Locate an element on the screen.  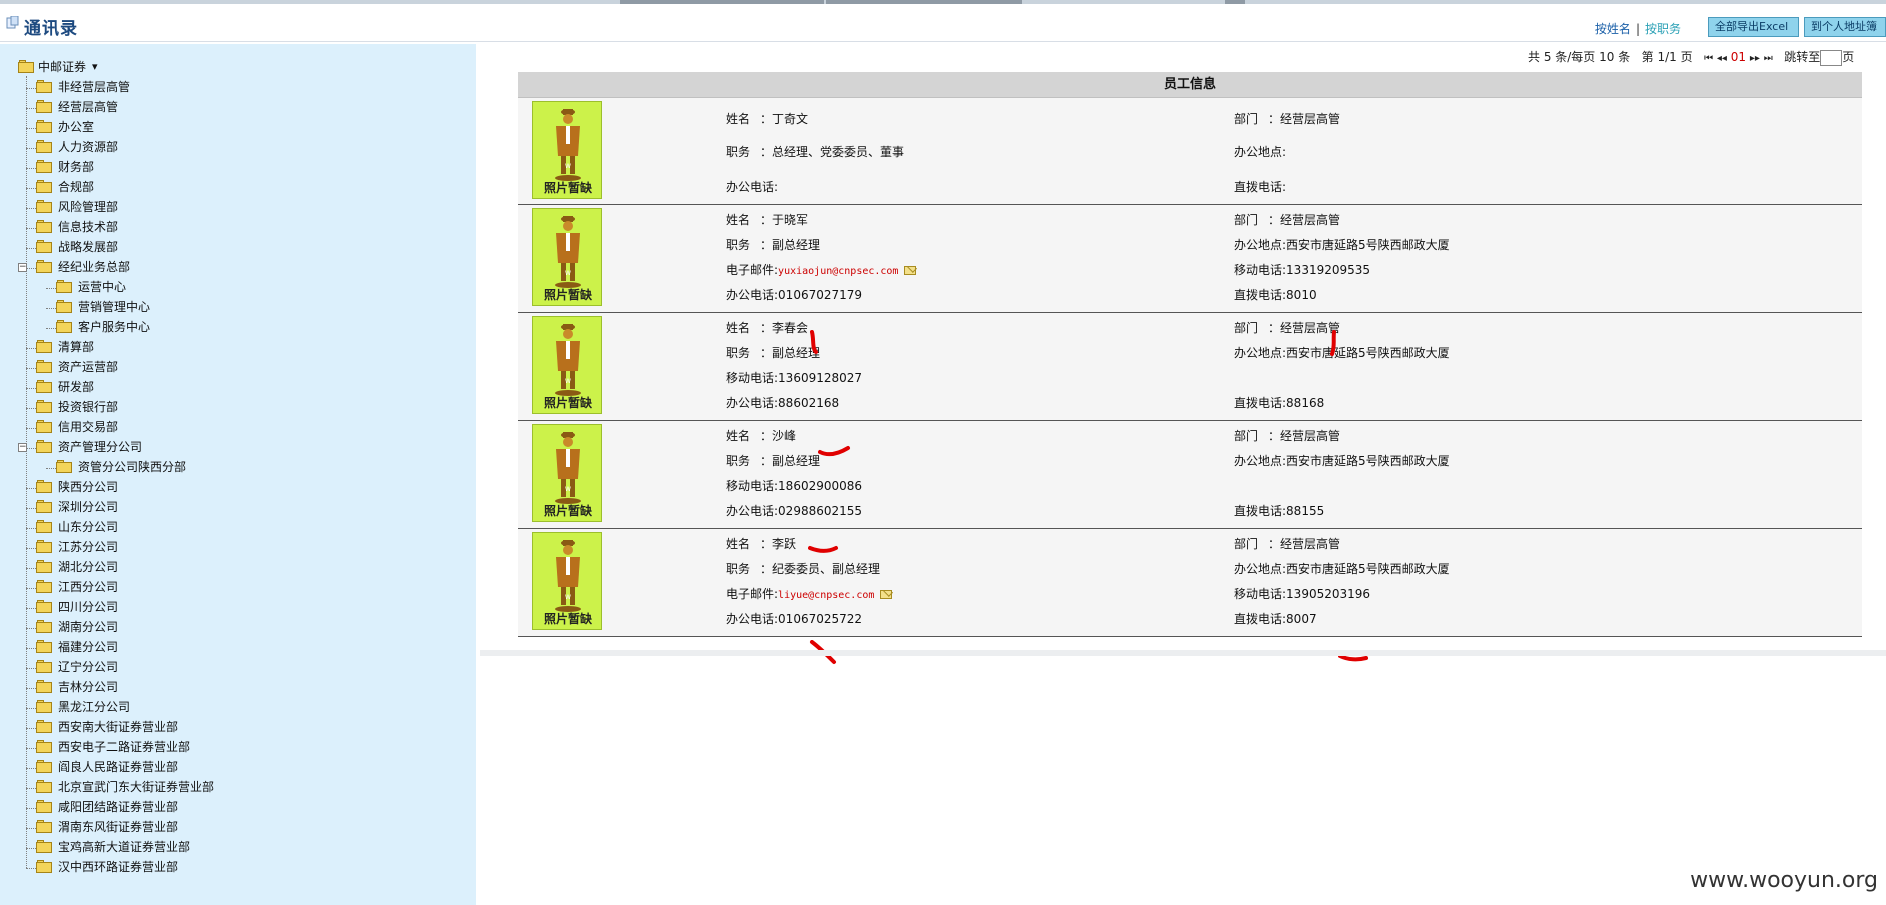
prev-page-icon: ◂◂ is located at coordinates (1722, 58).